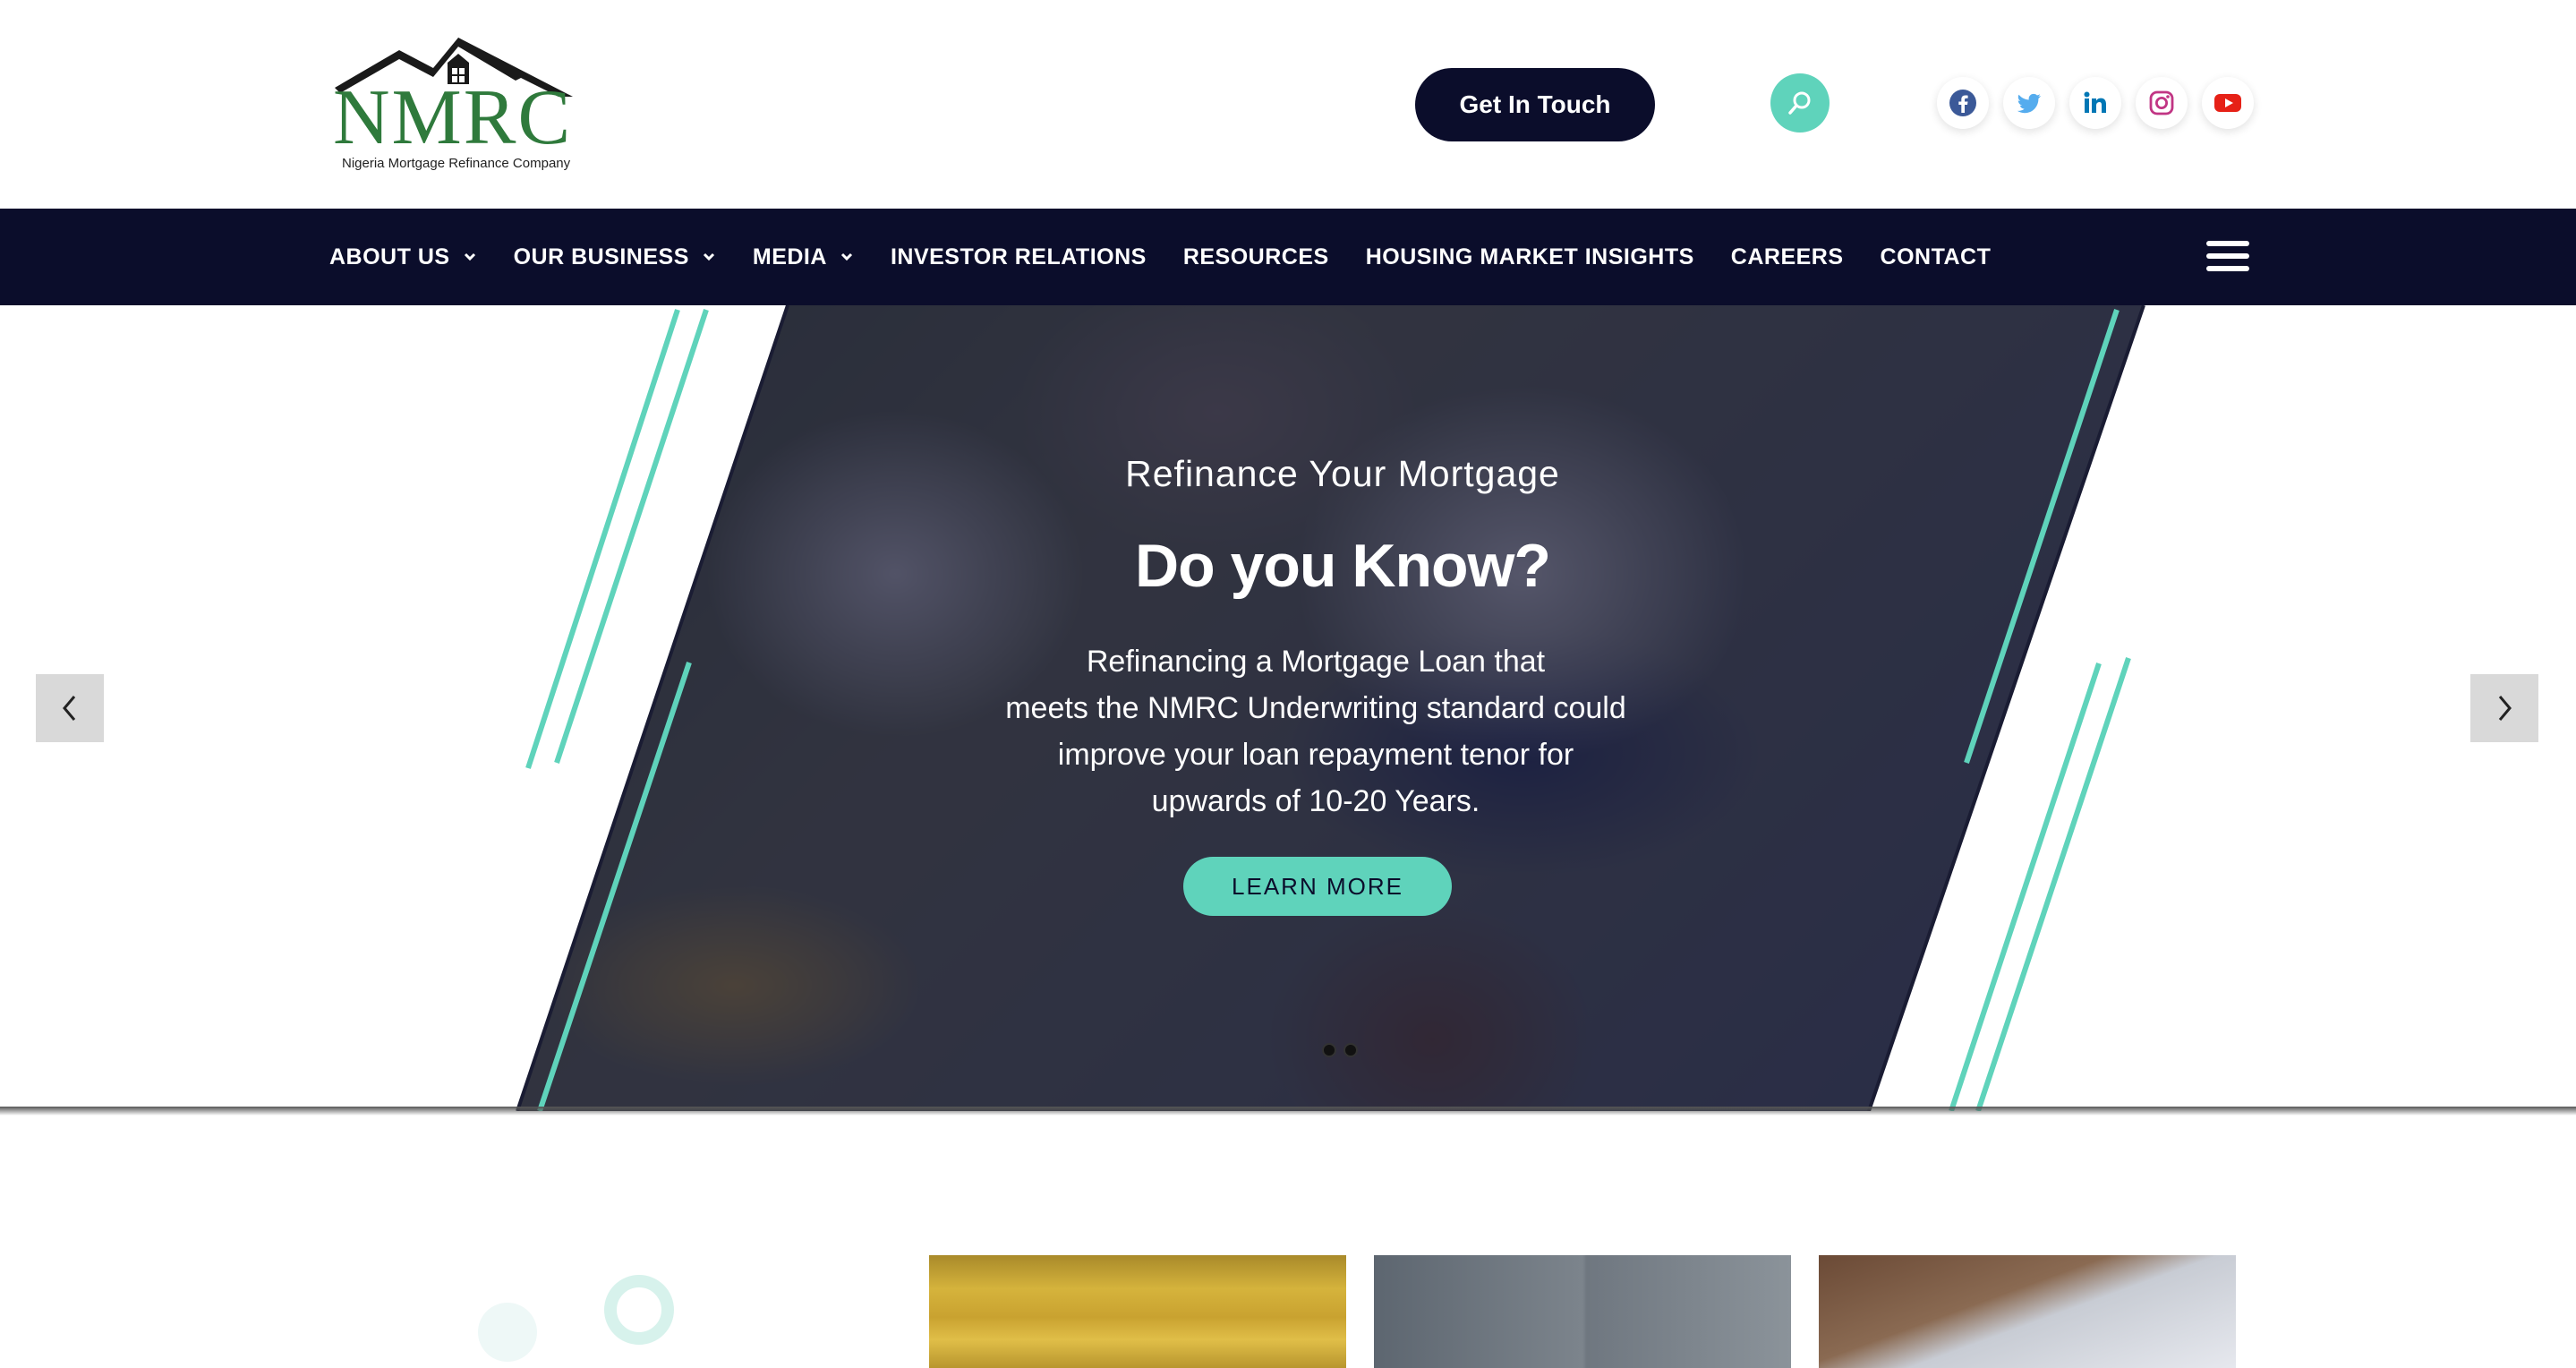 The width and height of the screenshot is (2576, 1368). I want to click on youtube-icon, so click(2227, 103).